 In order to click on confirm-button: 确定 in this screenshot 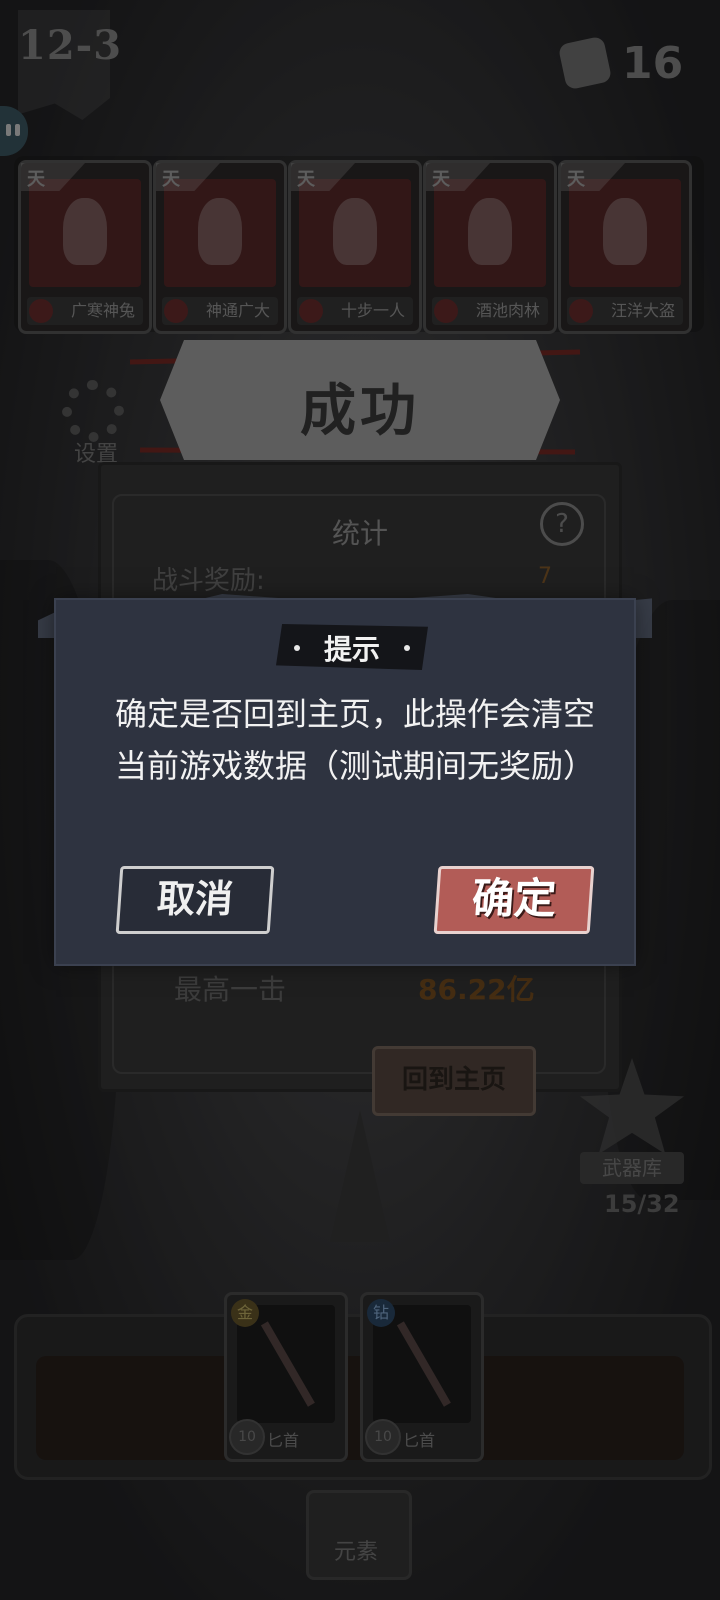, I will do `click(514, 900)`.